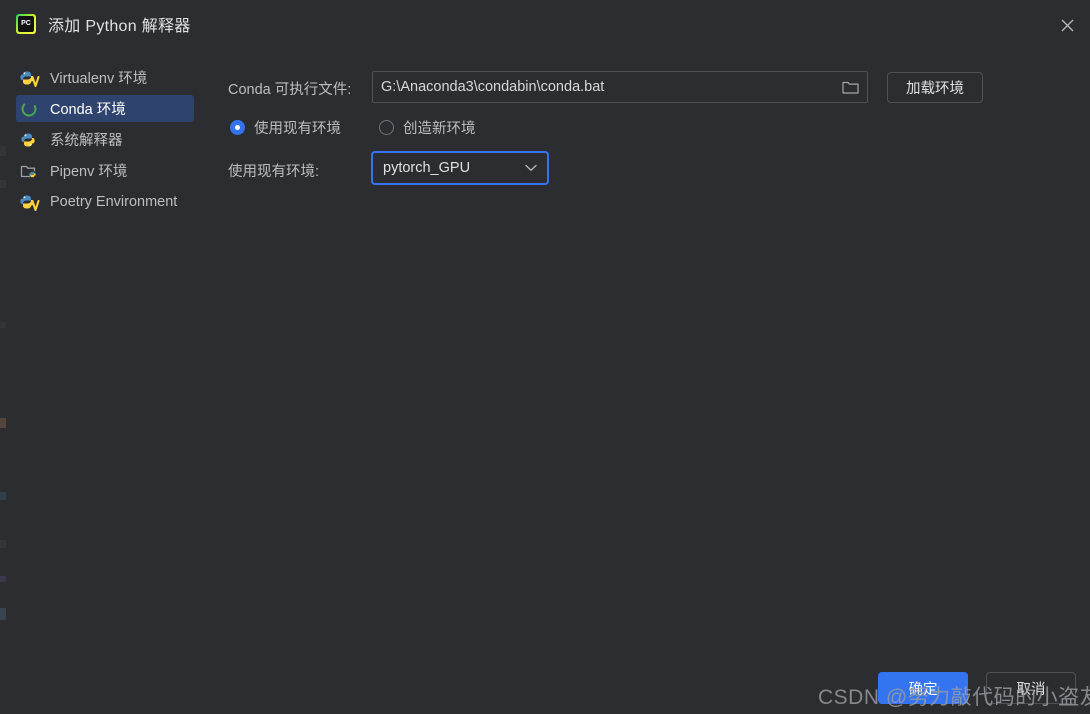 This screenshot has height=714, width=1090. Describe the element at coordinates (935, 87) in the screenshot. I see `load-environments-button: 加载环境` at that location.